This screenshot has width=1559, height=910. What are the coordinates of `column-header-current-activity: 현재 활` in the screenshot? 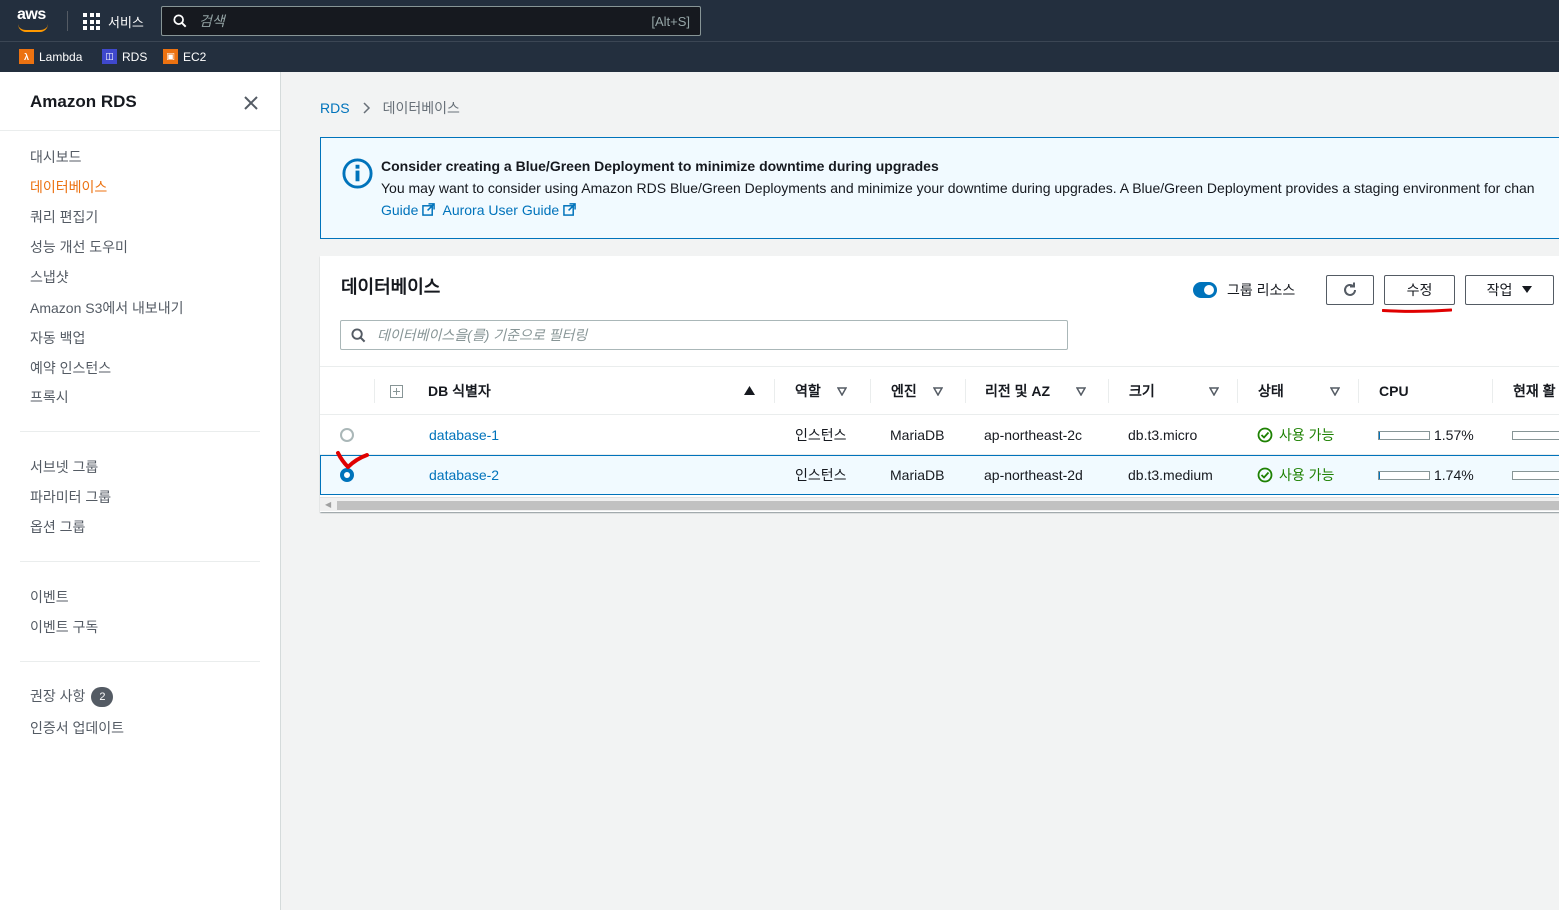 It's located at (1534, 391).